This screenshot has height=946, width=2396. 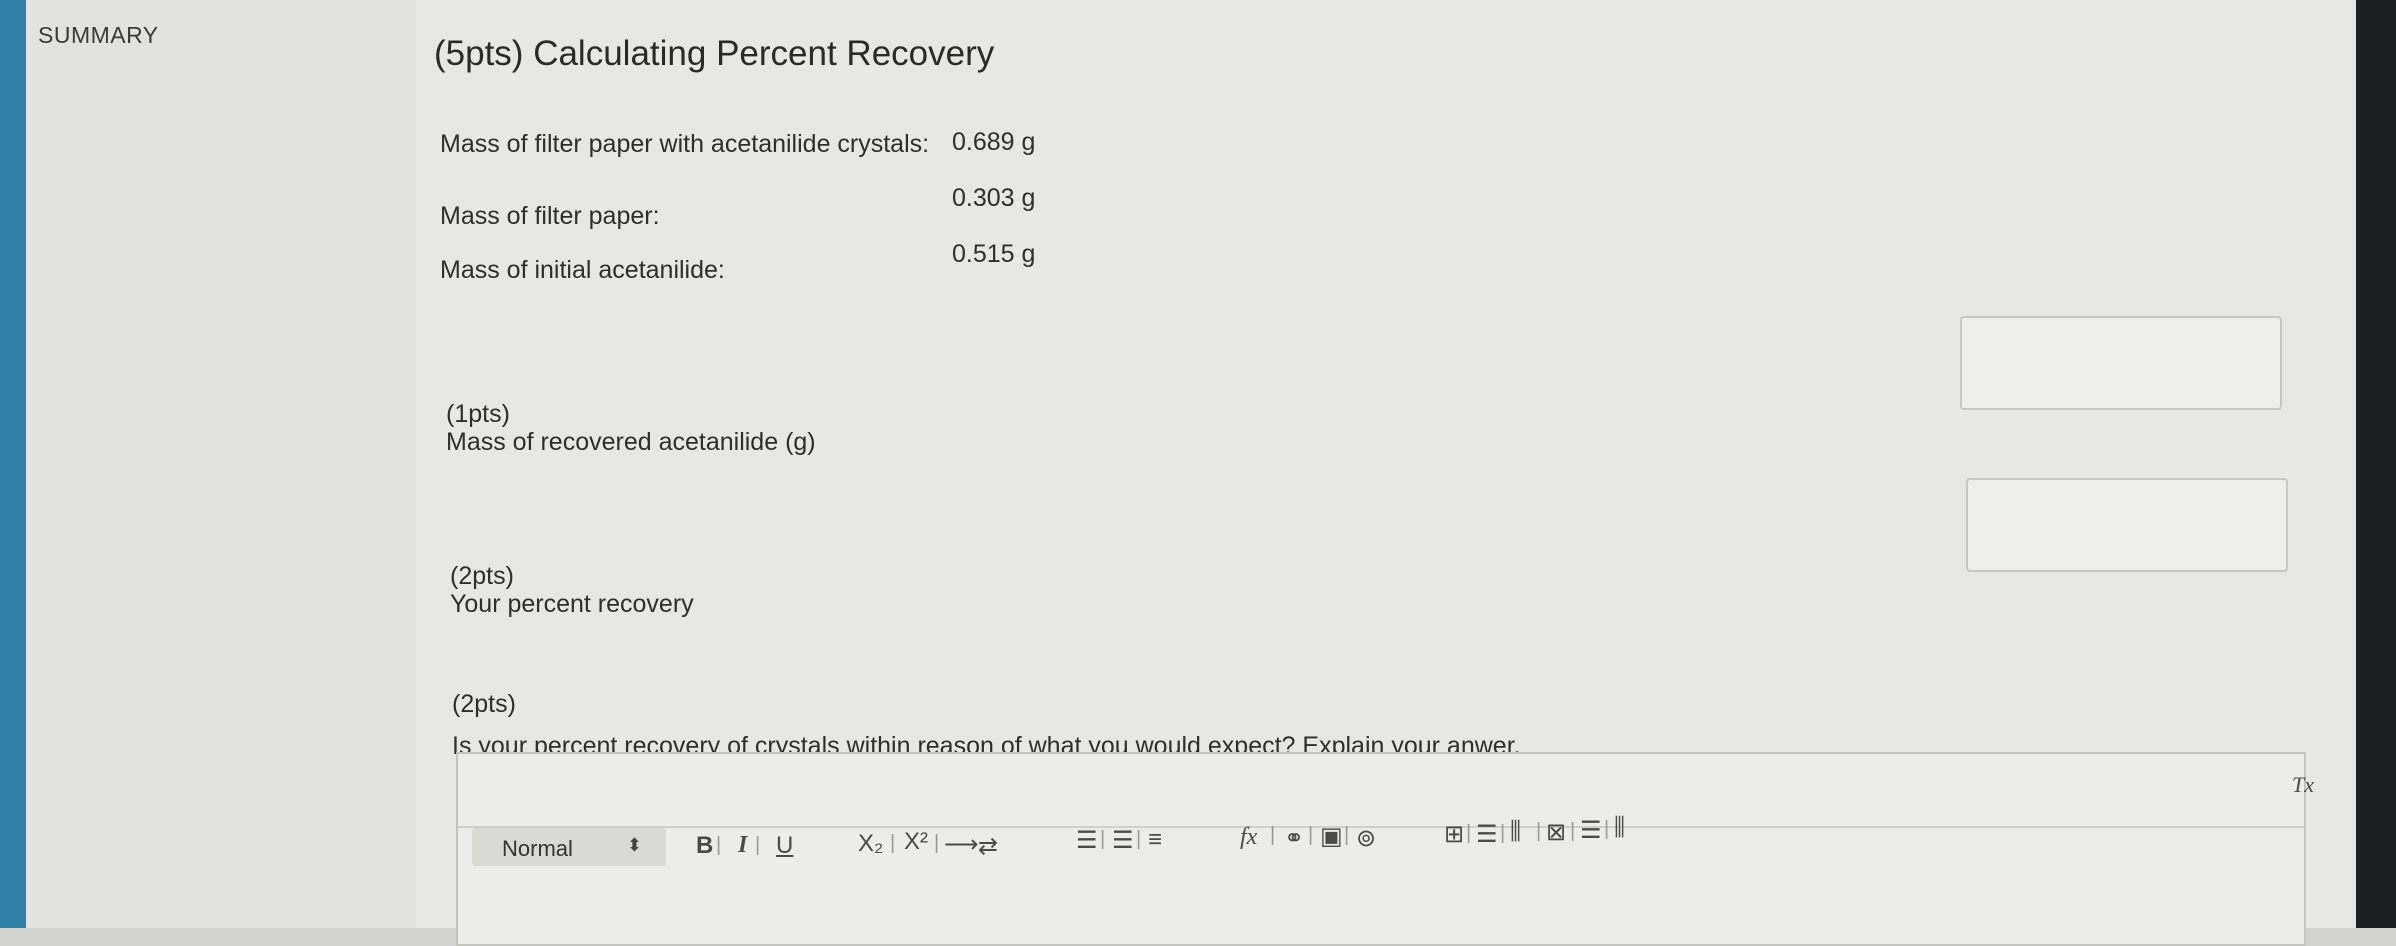 I want to click on question-percent-recovery: (2pts) Your percent recovery, so click(x=572, y=590).